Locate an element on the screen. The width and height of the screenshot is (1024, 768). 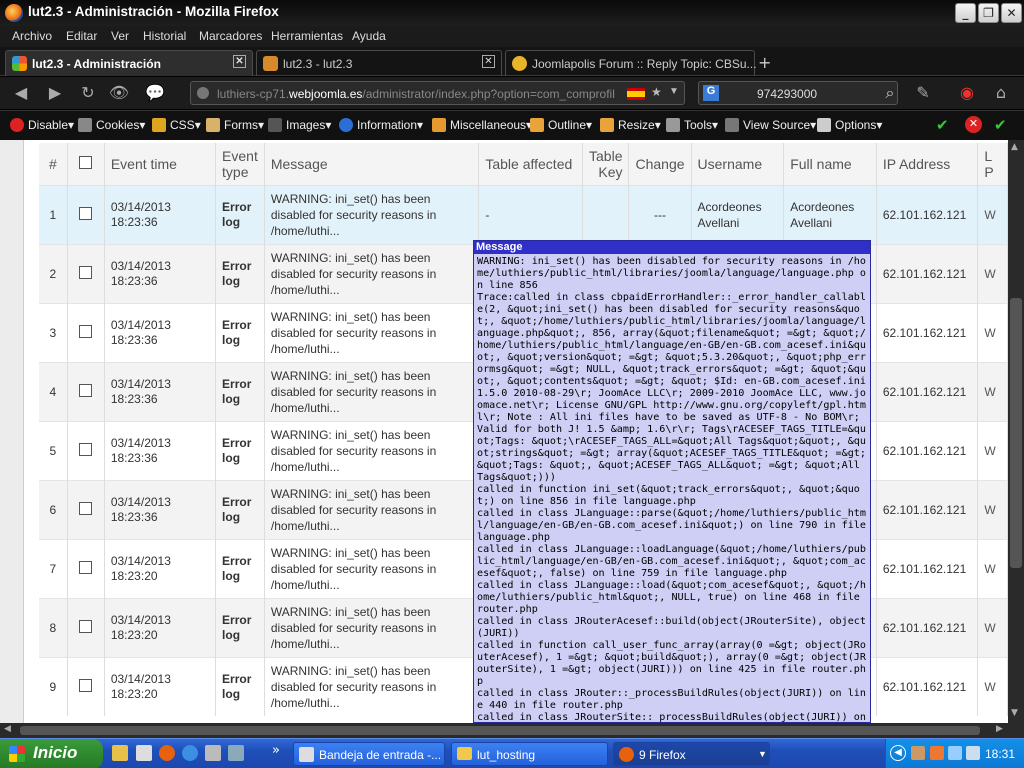
firefox-quicklaunch-icon is located at coordinates (167, 753).